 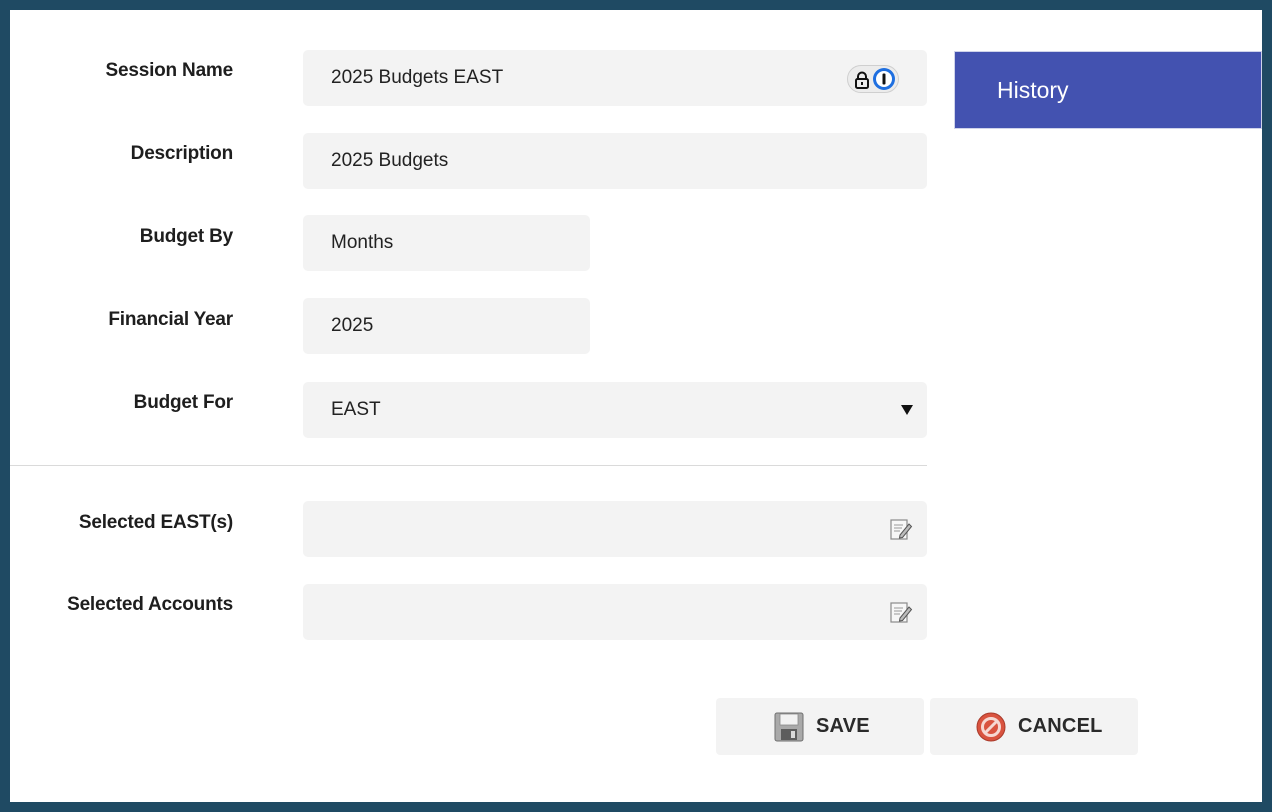 What do you see at coordinates (615, 612) in the screenshot?
I see `selected-accounts-field` at bounding box center [615, 612].